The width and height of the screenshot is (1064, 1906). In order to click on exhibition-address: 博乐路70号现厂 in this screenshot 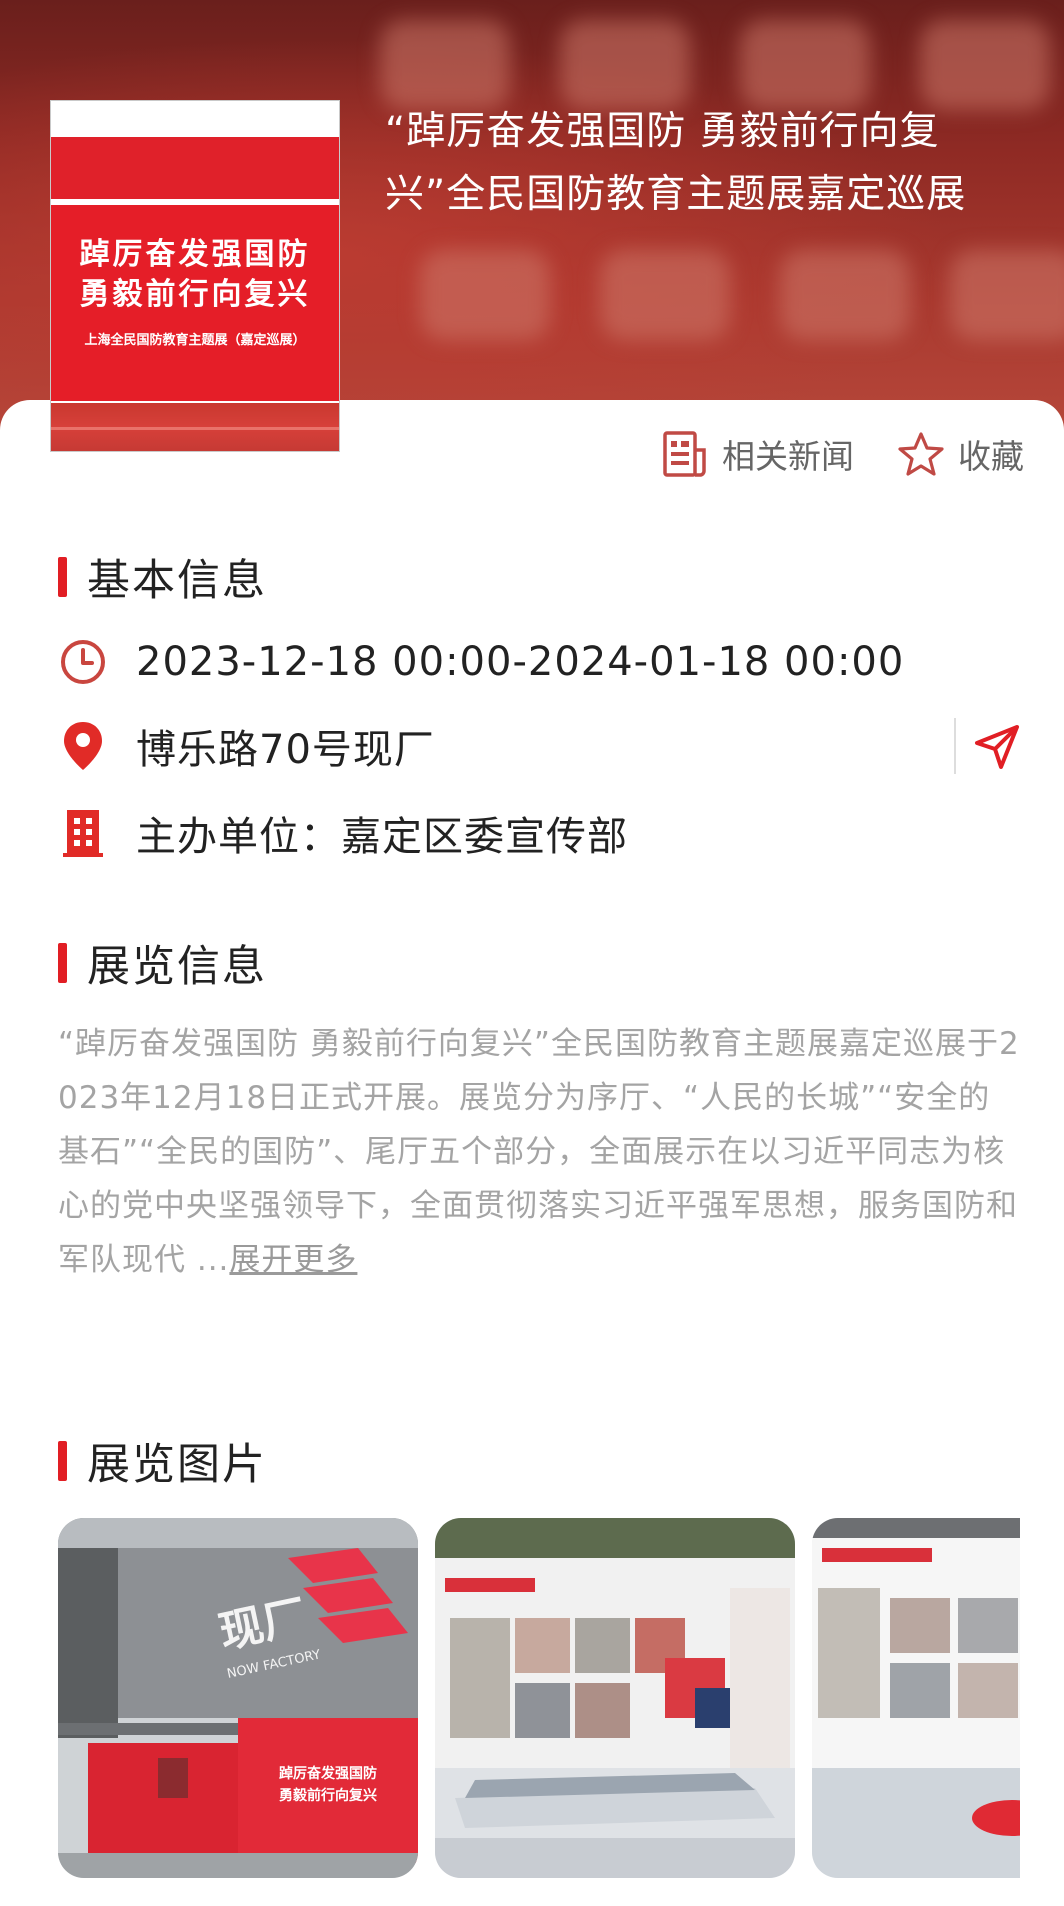, I will do `click(285, 750)`.